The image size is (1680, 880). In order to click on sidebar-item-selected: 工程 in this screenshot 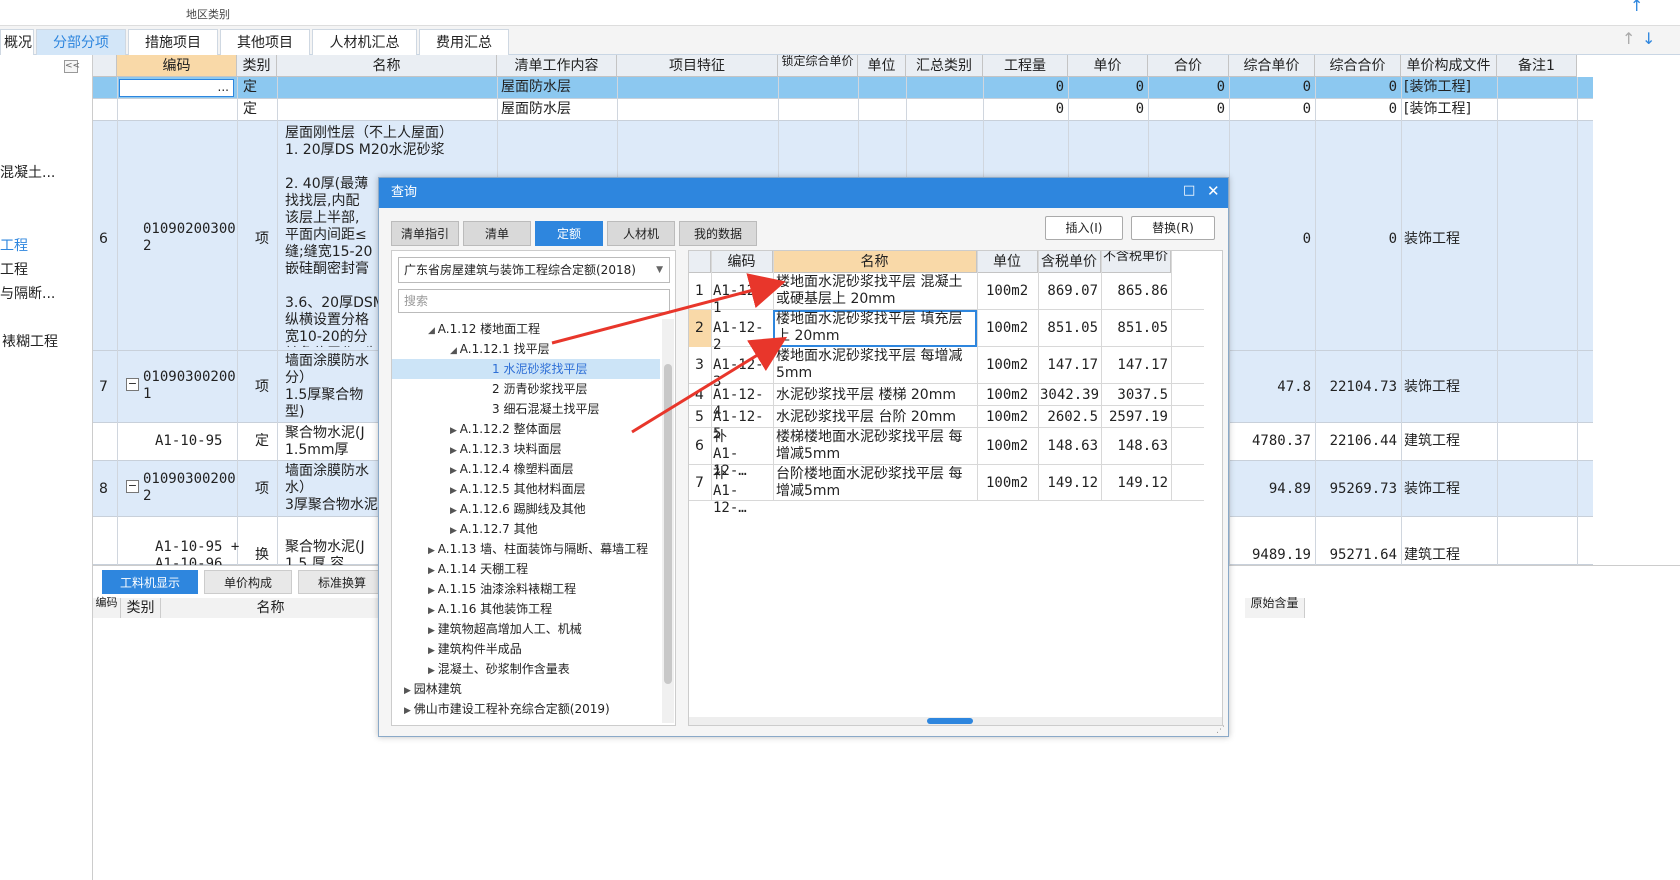, I will do `click(14, 245)`.